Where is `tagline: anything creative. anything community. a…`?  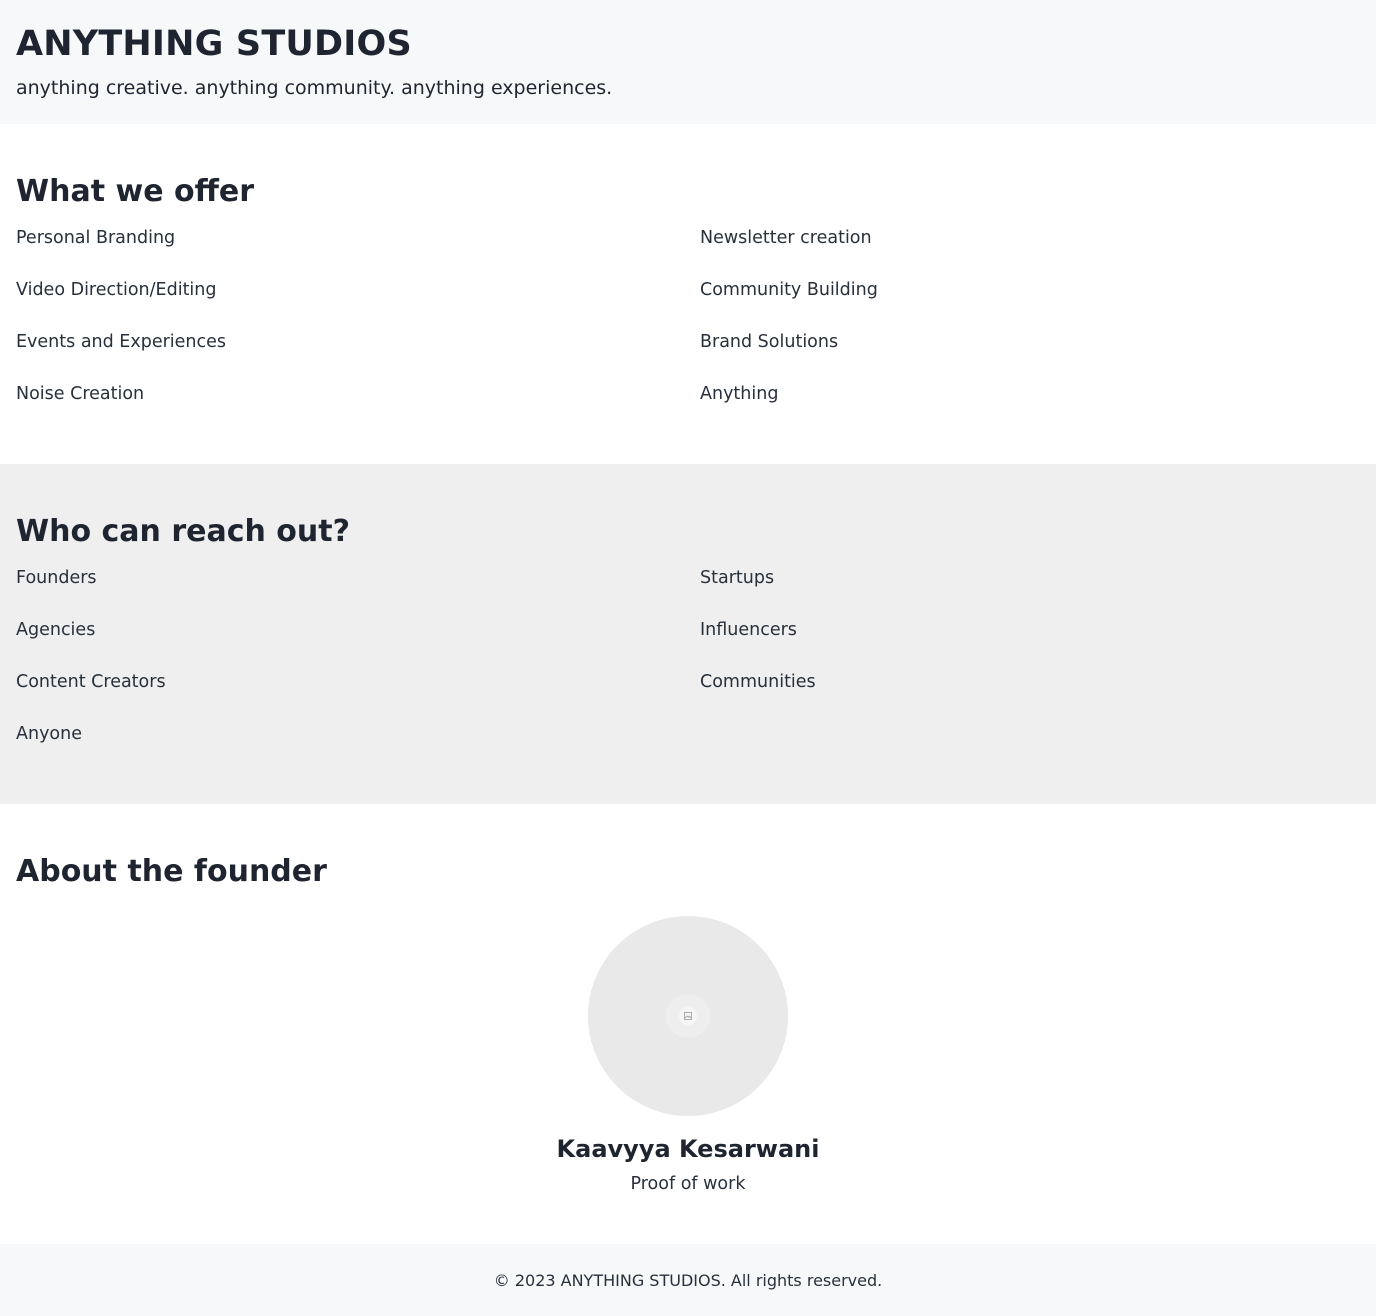
tagline: anything creative. anything community. a… is located at coordinates (314, 88).